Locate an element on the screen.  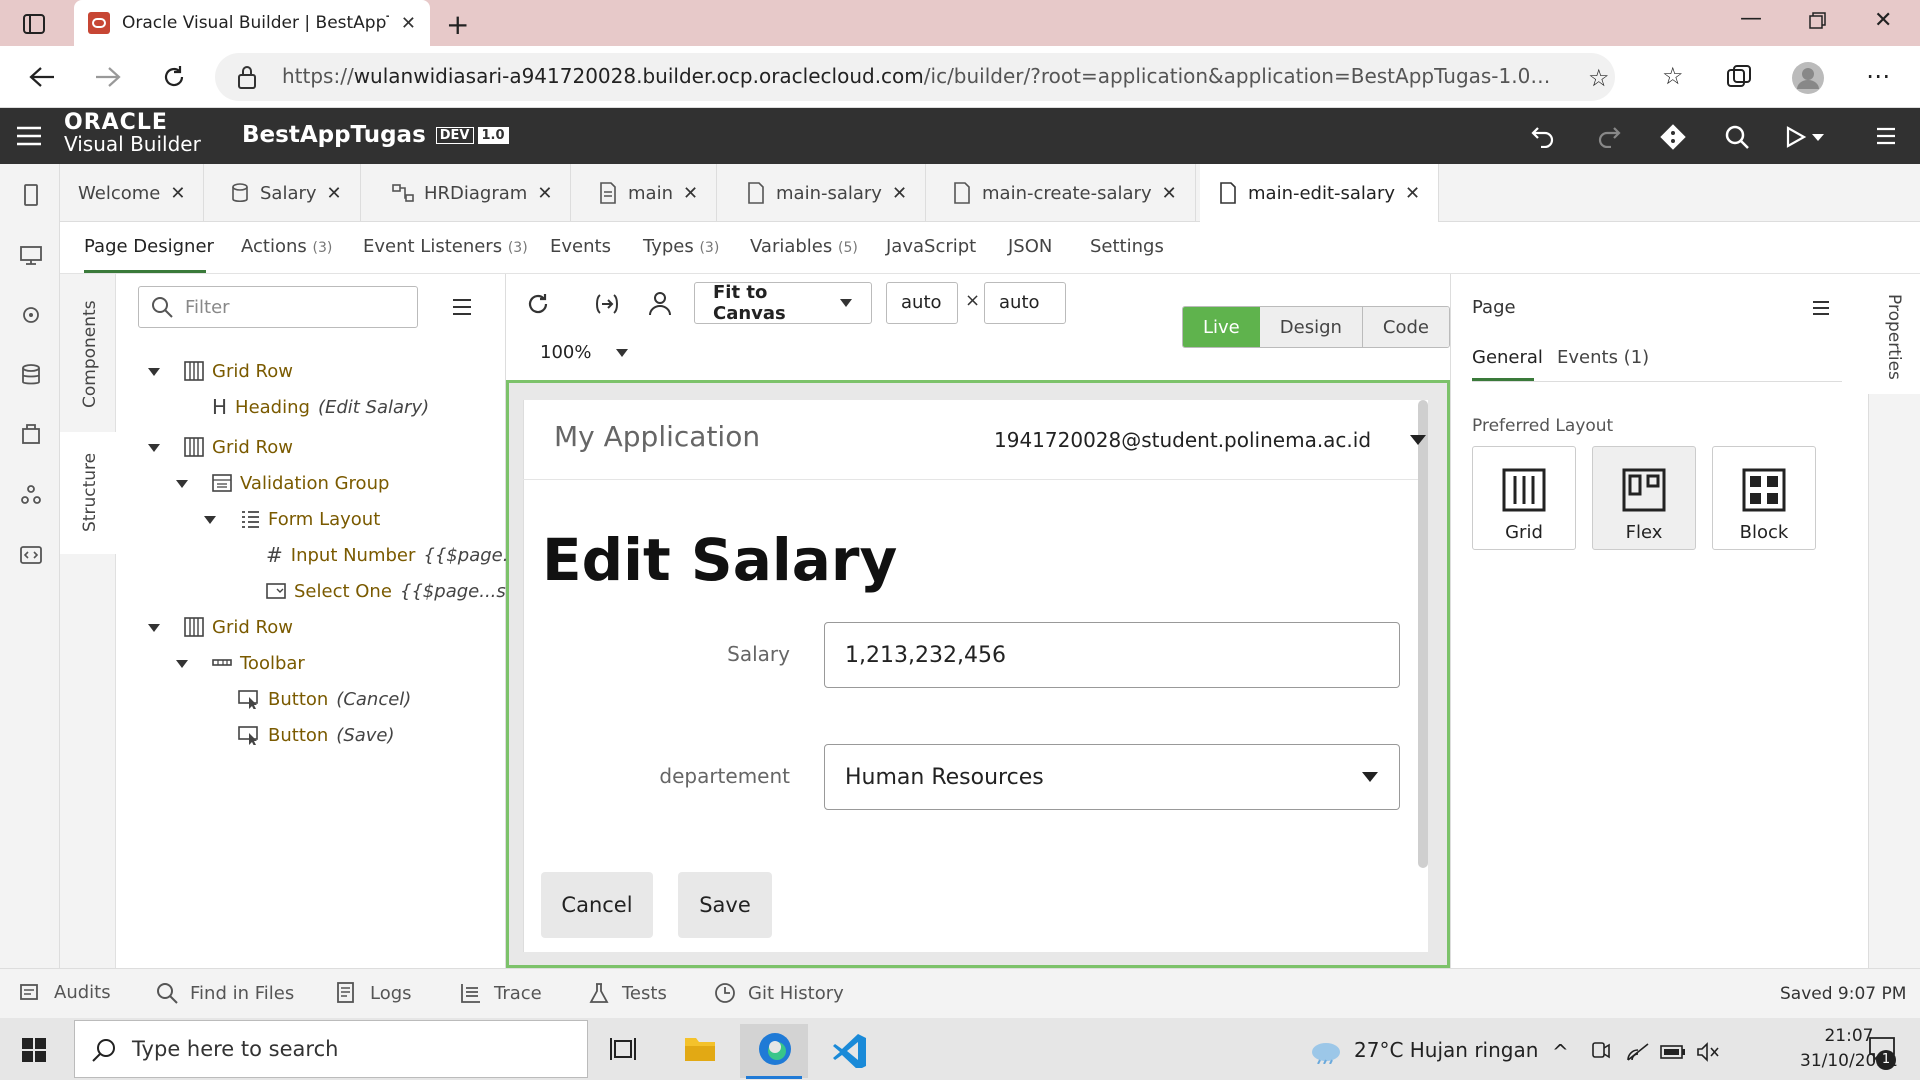
mode-design: Design is located at coordinates (1310, 327).